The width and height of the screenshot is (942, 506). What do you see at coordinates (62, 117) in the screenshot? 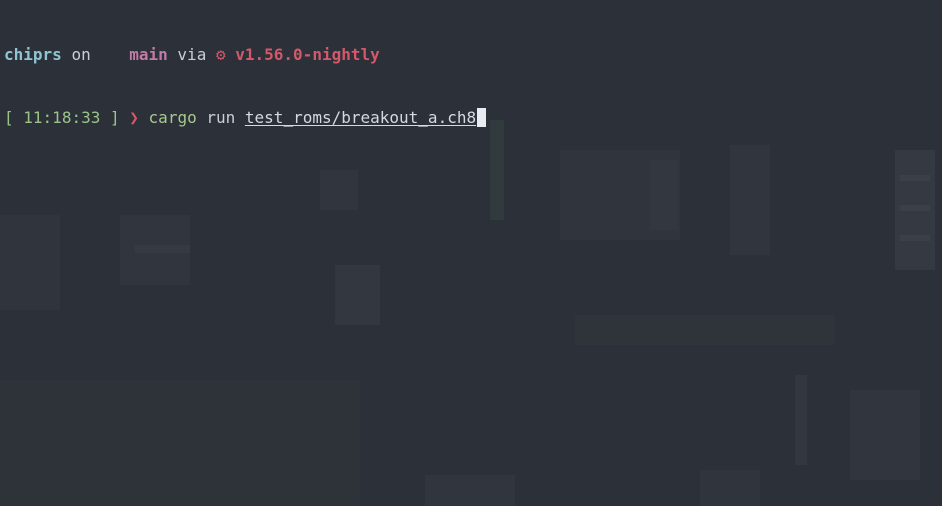
I see `timestamp: 11:18:33` at bounding box center [62, 117].